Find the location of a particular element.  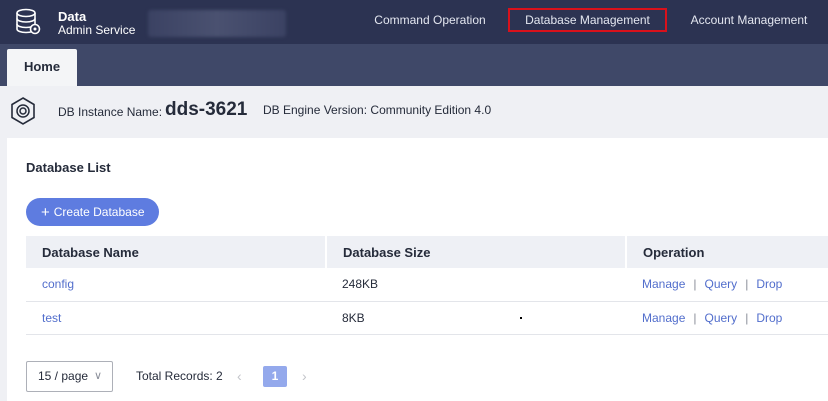

table-row: config 248KB Manage | Query | Drop is located at coordinates (427, 285).